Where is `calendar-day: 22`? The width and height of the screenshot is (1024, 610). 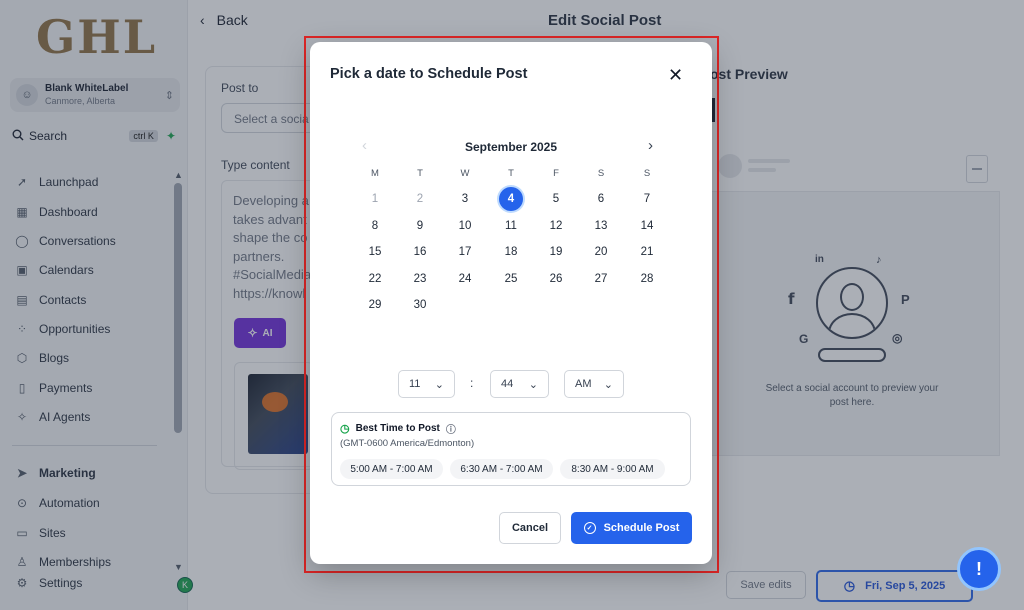 calendar-day: 22 is located at coordinates (375, 279).